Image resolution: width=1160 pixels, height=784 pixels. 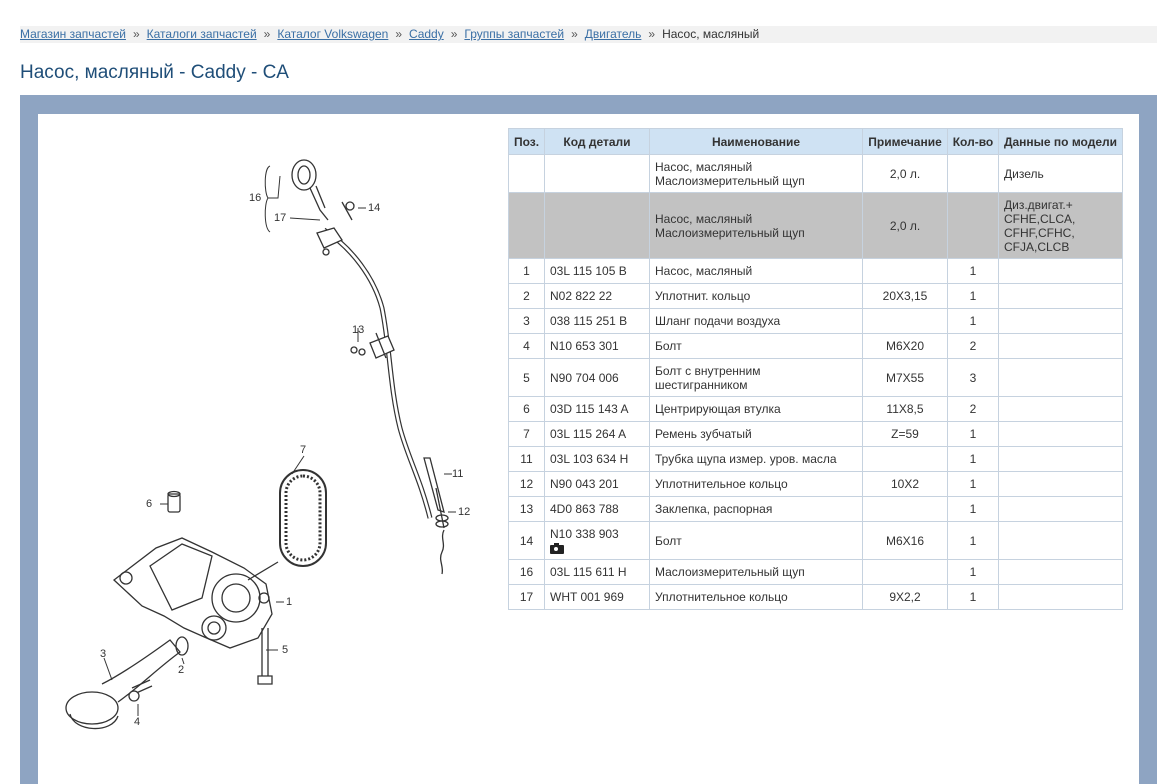 What do you see at coordinates (332, 34) in the screenshot?
I see `breadcrumb-link: Каталог Volkswagen` at bounding box center [332, 34].